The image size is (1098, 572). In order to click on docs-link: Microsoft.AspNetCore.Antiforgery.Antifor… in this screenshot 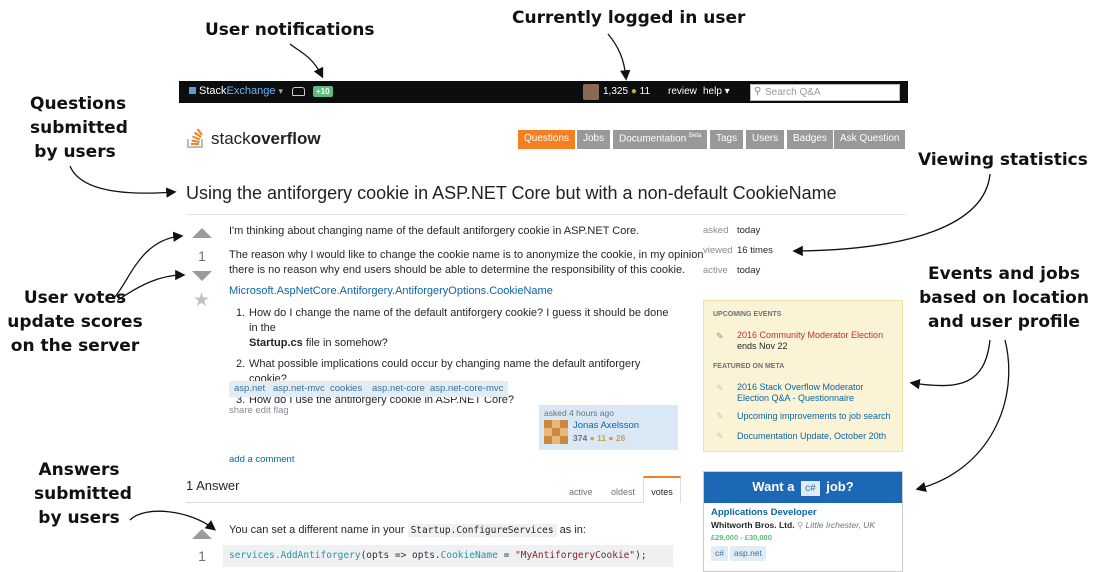, I will do `click(391, 291)`.